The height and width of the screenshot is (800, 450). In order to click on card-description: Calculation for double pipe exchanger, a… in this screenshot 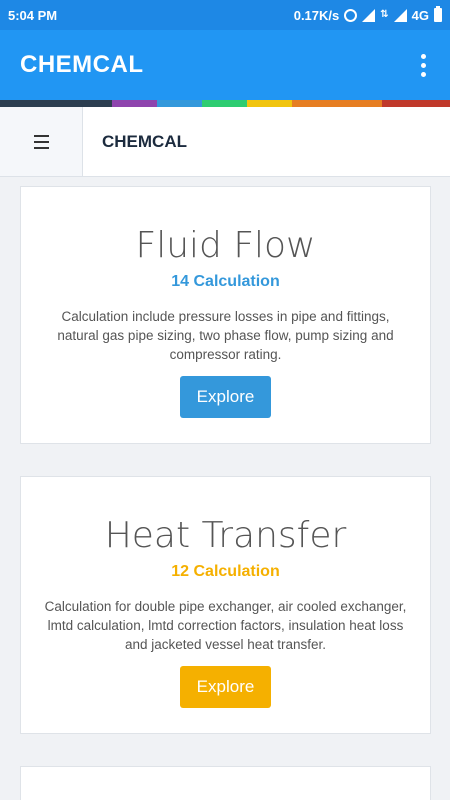, I will do `click(225, 625)`.